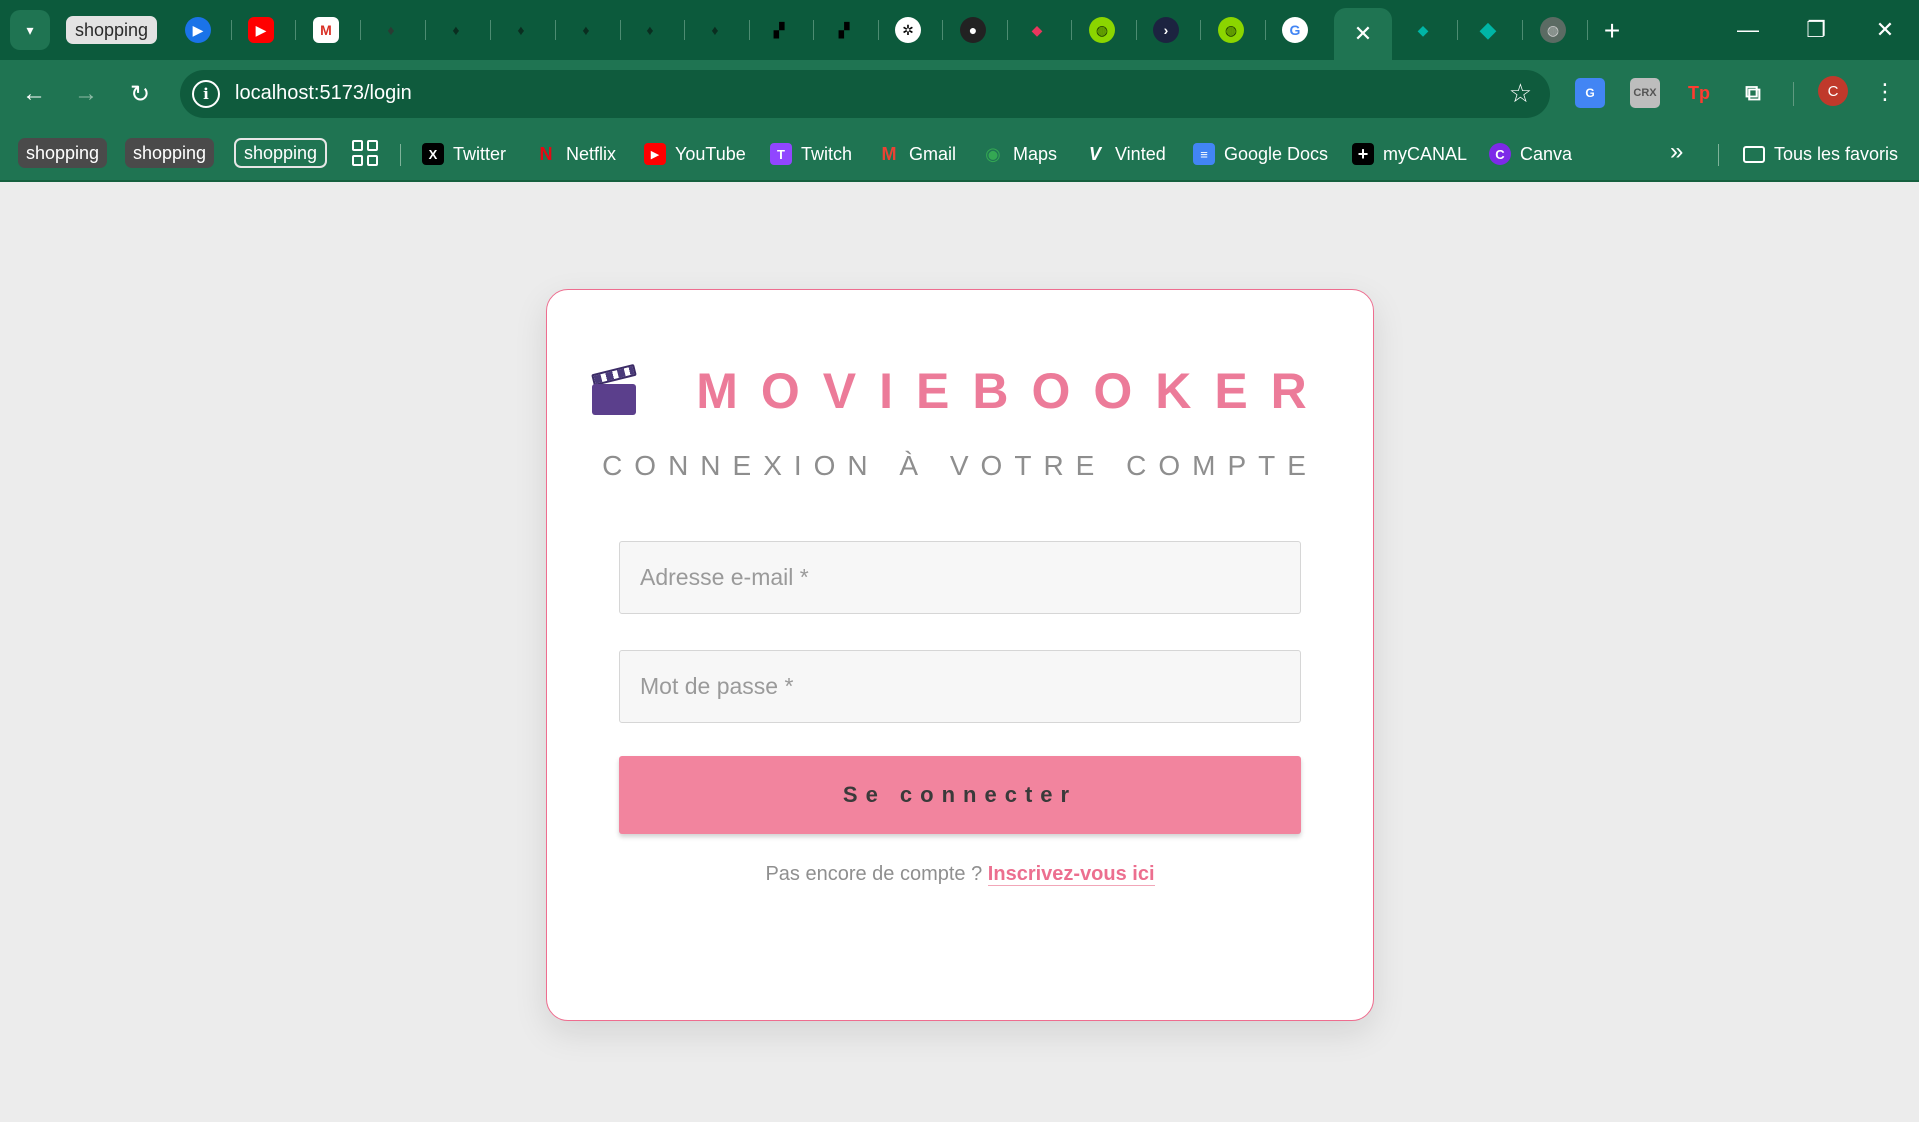  What do you see at coordinates (464, 154) in the screenshot?
I see `bookmark-twitter: X Twitter` at bounding box center [464, 154].